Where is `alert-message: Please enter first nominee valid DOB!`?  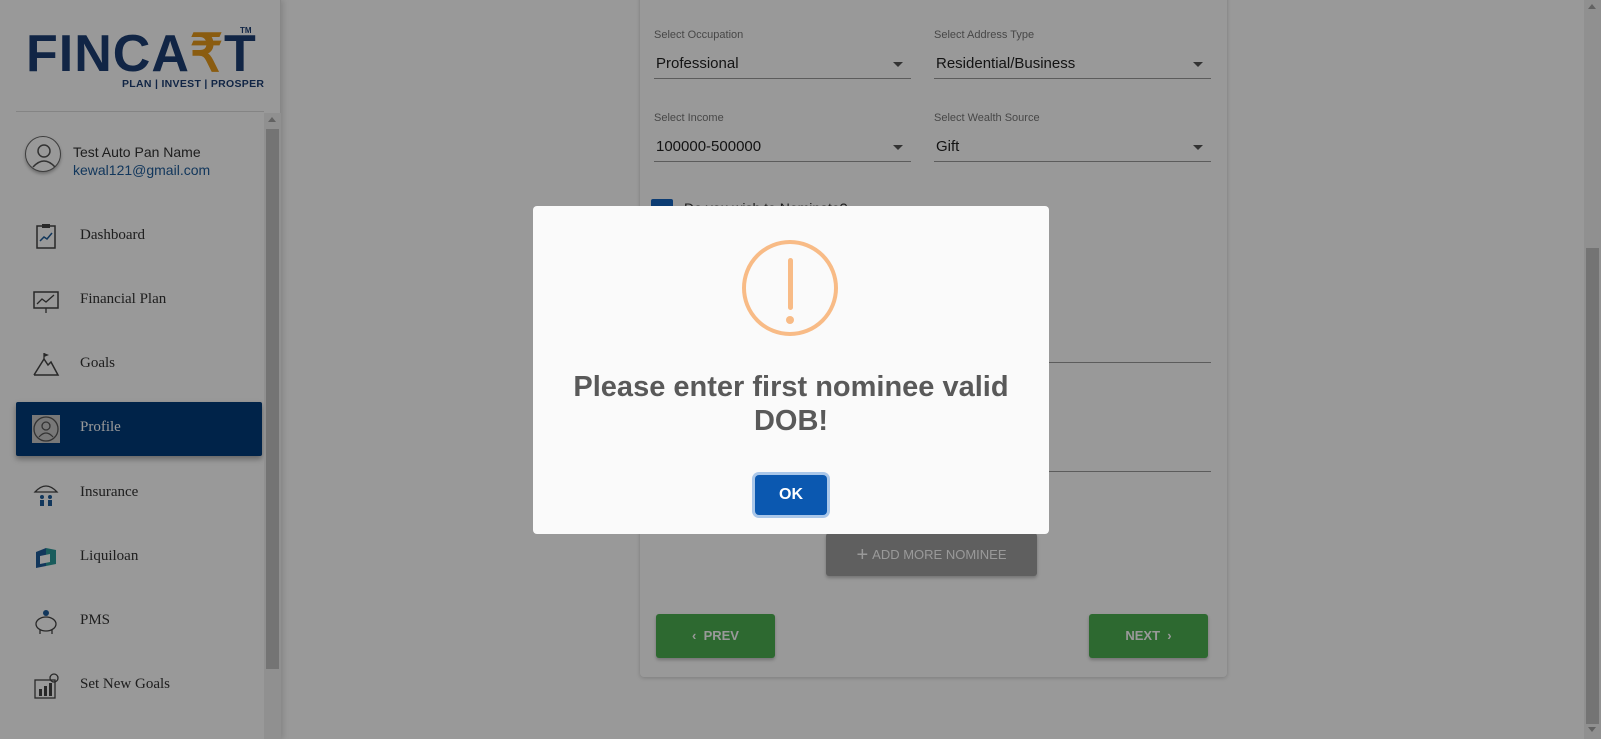
alert-message: Please enter first nominee valid DOB! is located at coordinates (791, 404).